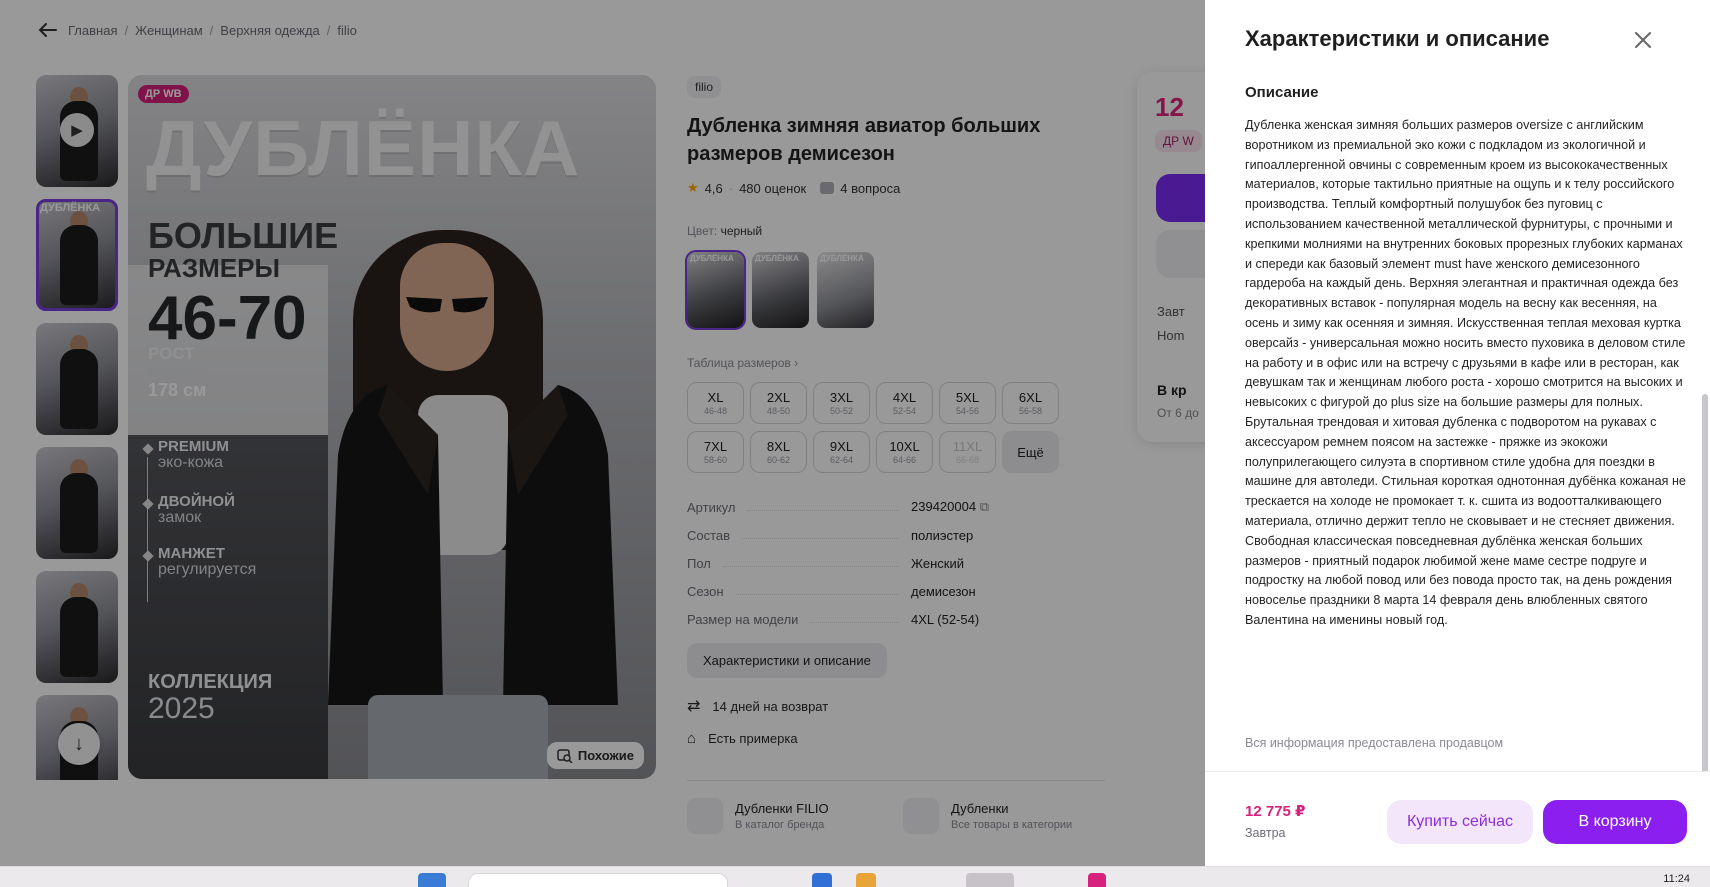  Describe the element at coordinates (1615, 822) in the screenshot. I see `add-to-cart-button: В корзину` at that location.